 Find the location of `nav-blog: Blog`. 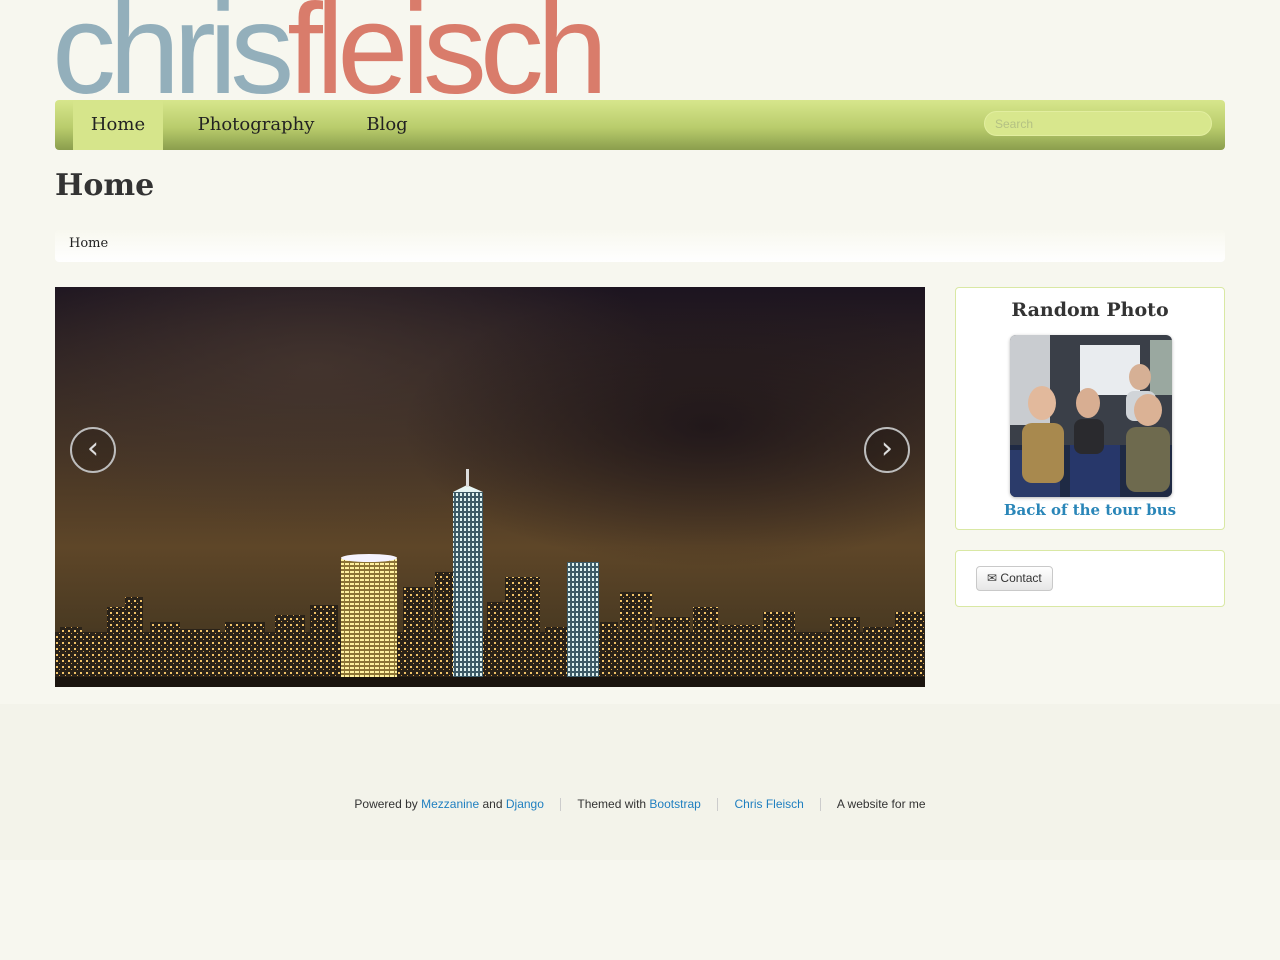

nav-blog: Blog is located at coordinates (387, 125).